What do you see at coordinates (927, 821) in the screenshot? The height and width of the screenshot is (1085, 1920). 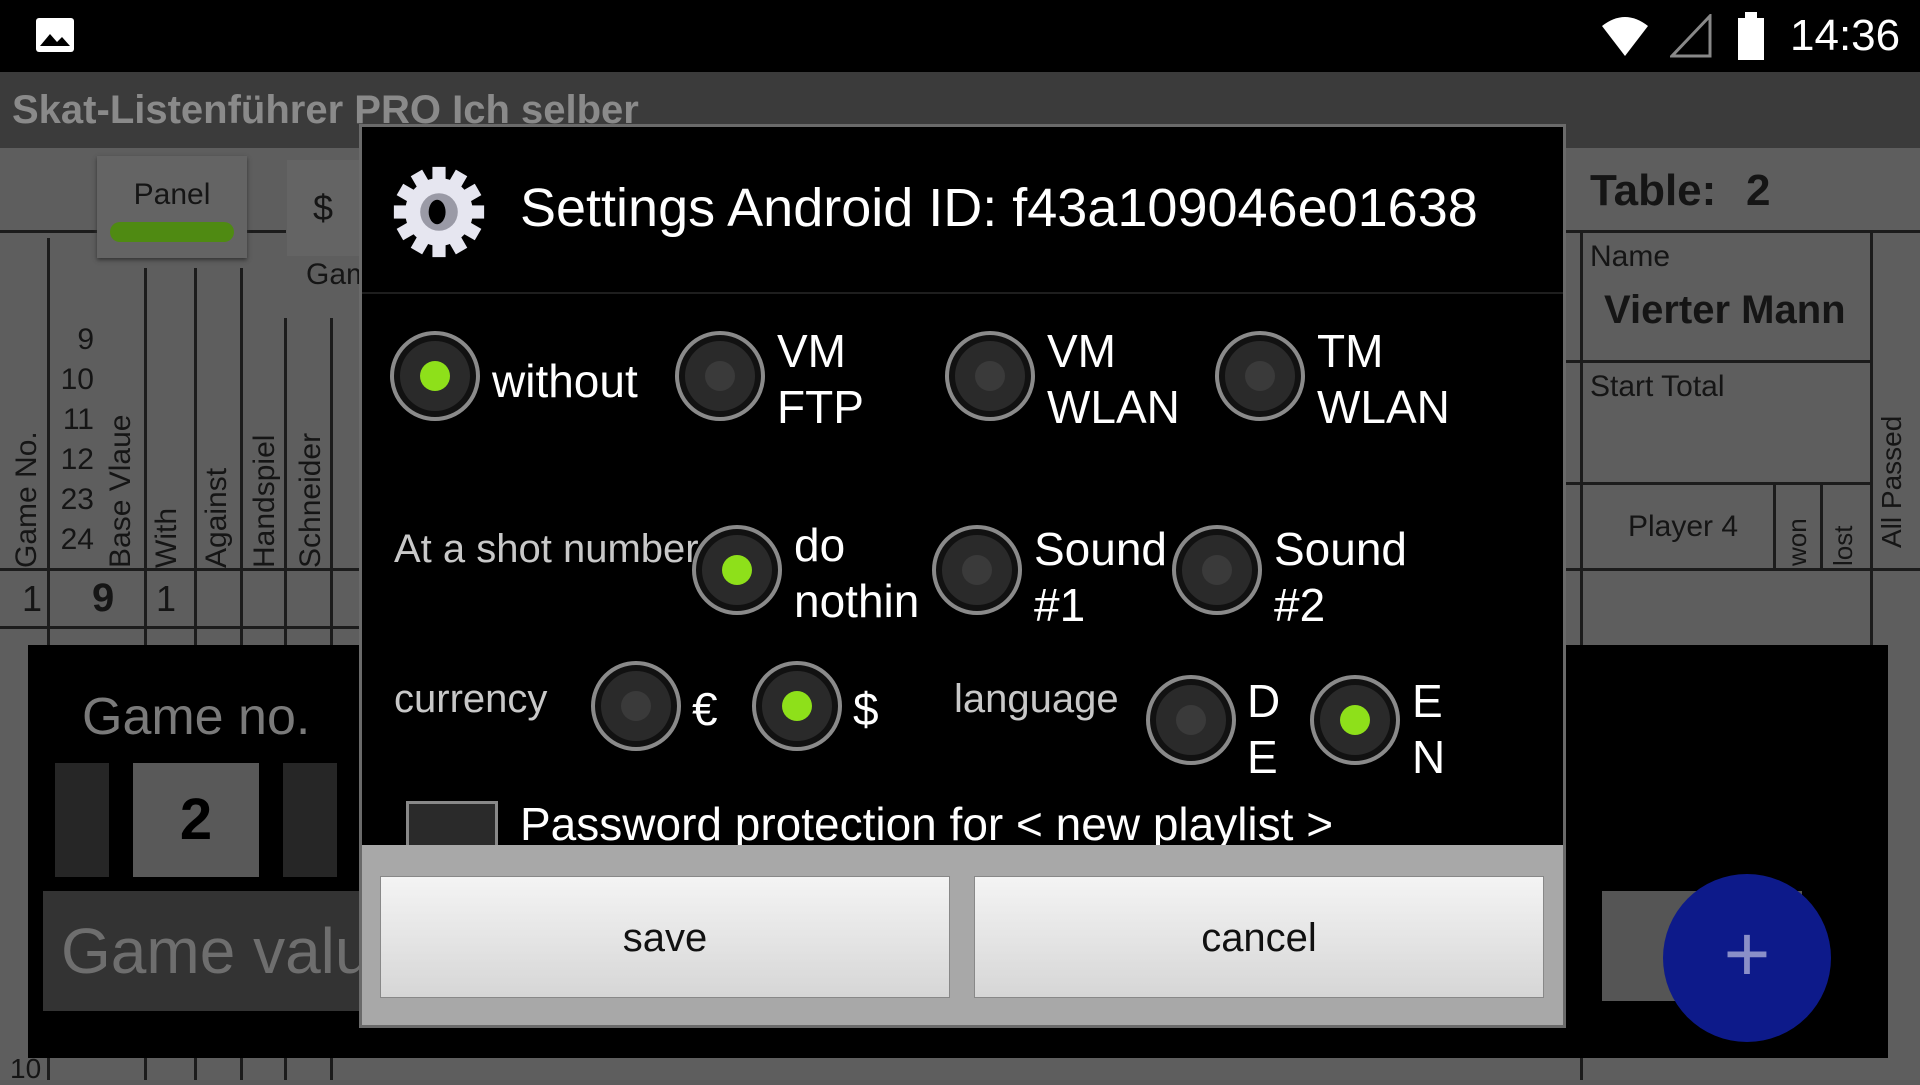 I see `password-label: Password protection for < new playlist >` at bounding box center [927, 821].